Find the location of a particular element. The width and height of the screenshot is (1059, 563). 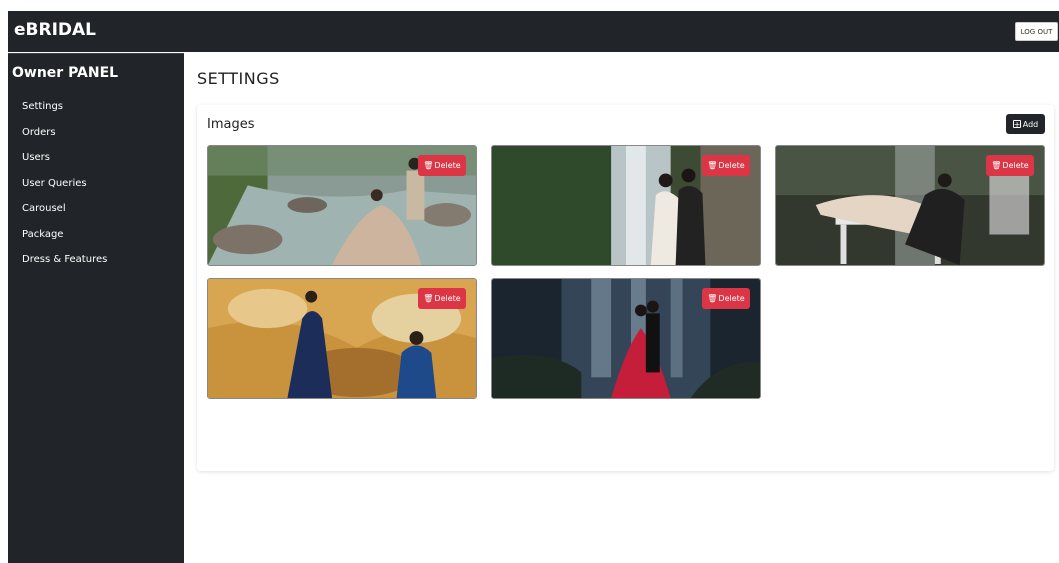

plus-icon: + is located at coordinates (1016, 124).